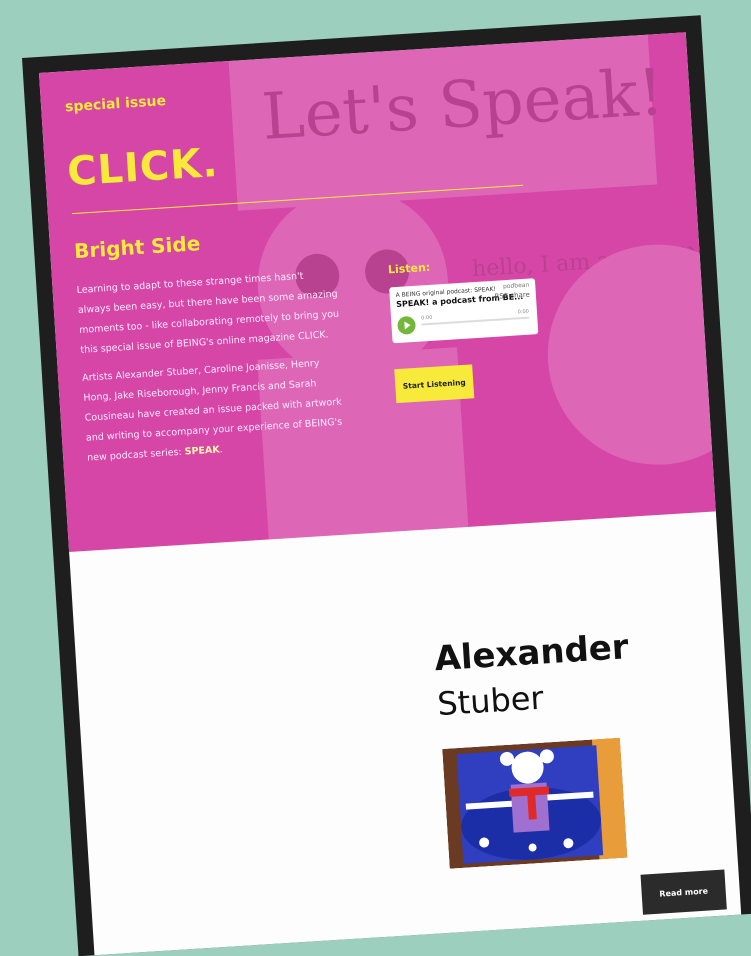 Image resolution: width=751 pixels, height=956 pixels. I want to click on podbean-logo: podbean, so click(516, 286).